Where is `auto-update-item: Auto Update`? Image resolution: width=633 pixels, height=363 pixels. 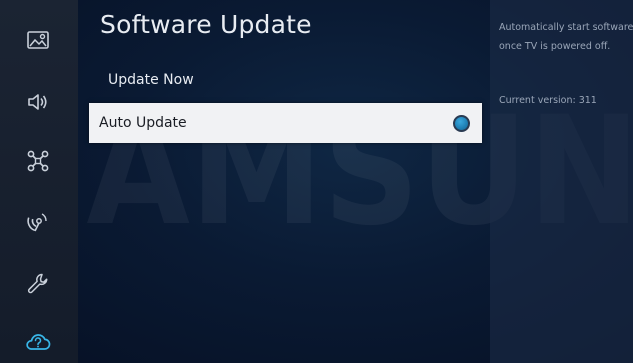 auto-update-item: Auto Update is located at coordinates (285, 123).